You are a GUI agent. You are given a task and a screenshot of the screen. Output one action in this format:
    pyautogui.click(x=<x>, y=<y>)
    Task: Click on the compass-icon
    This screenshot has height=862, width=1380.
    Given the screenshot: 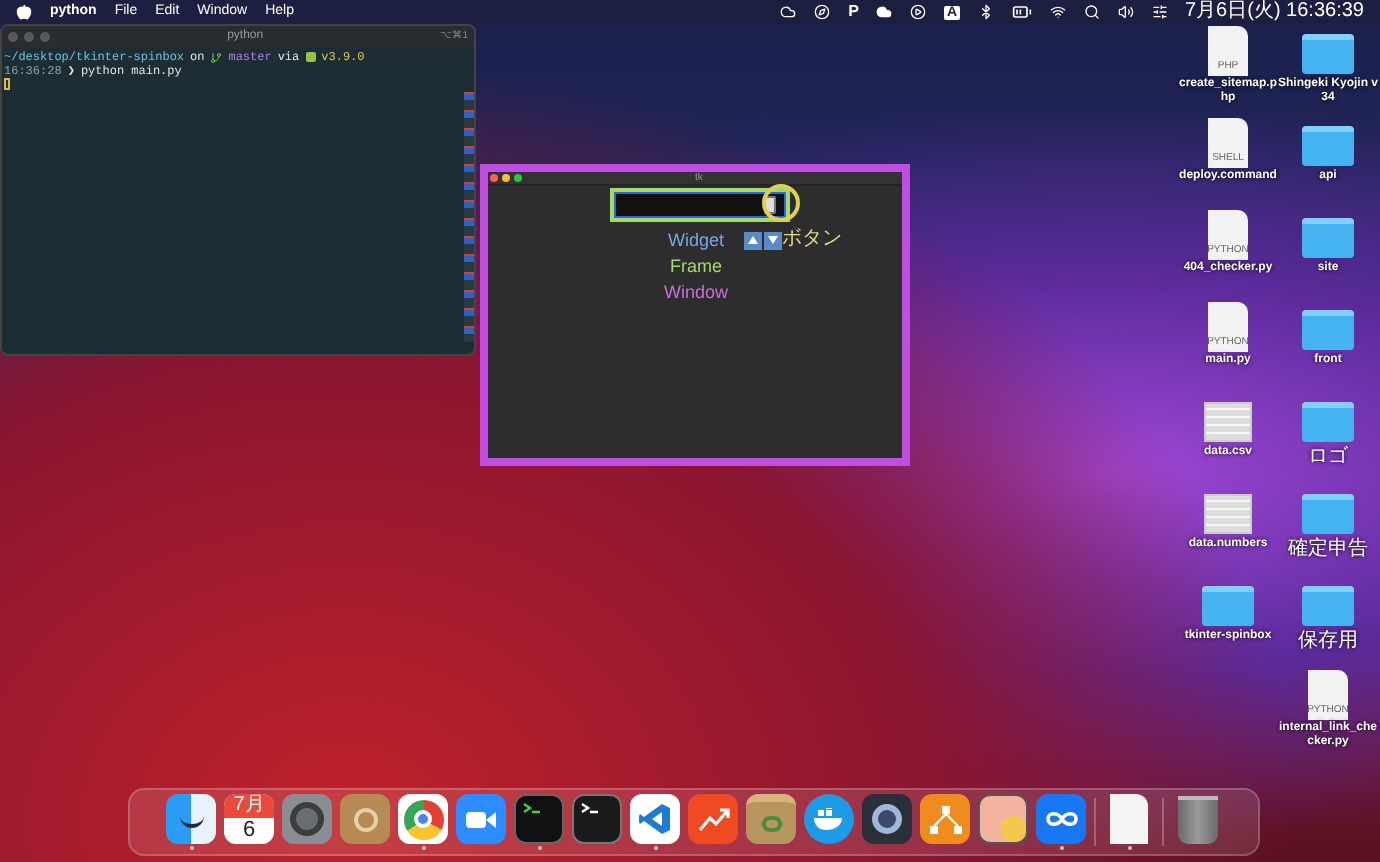 What is the action you would take?
    pyautogui.click(x=822, y=12)
    